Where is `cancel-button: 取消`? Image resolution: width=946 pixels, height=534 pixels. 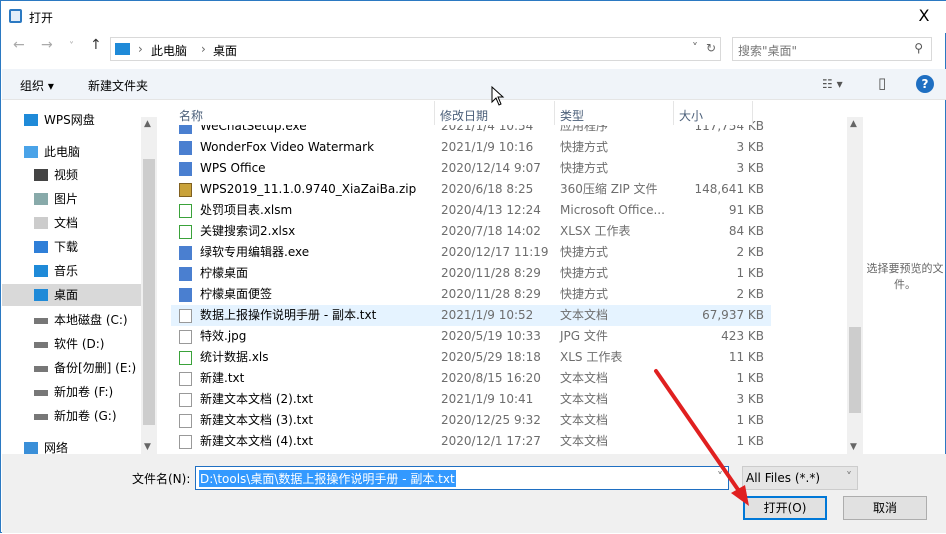 cancel-button: 取消 is located at coordinates (885, 508).